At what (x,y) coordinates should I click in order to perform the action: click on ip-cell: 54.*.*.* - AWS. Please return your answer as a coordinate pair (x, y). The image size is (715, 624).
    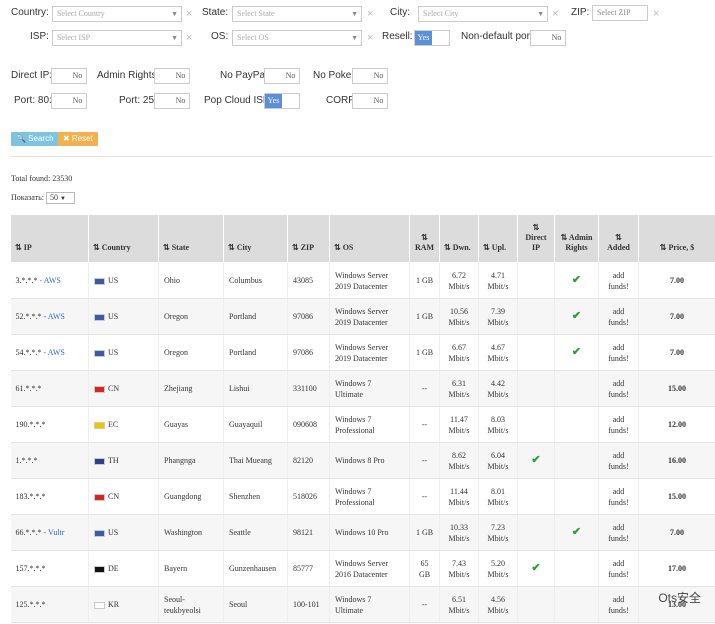
    Looking at the image, I should click on (49, 352).